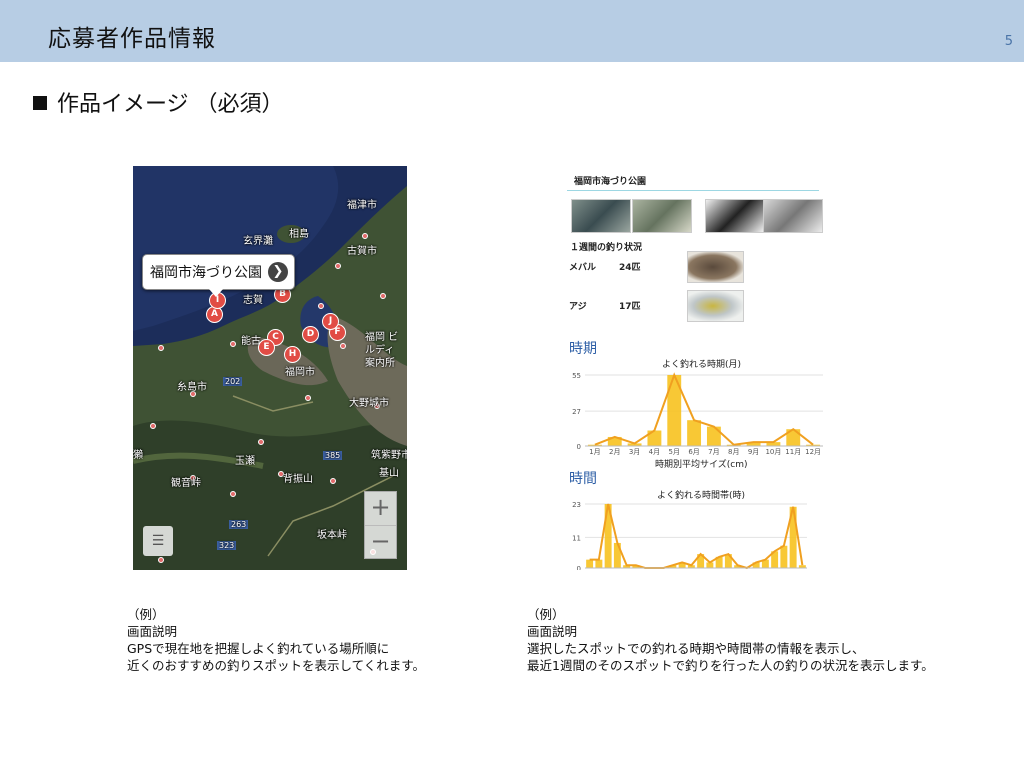 The height and width of the screenshot is (768, 1024). What do you see at coordinates (380, 508) in the screenshot?
I see `zoom-in-button: +` at bounding box center [380, 508].